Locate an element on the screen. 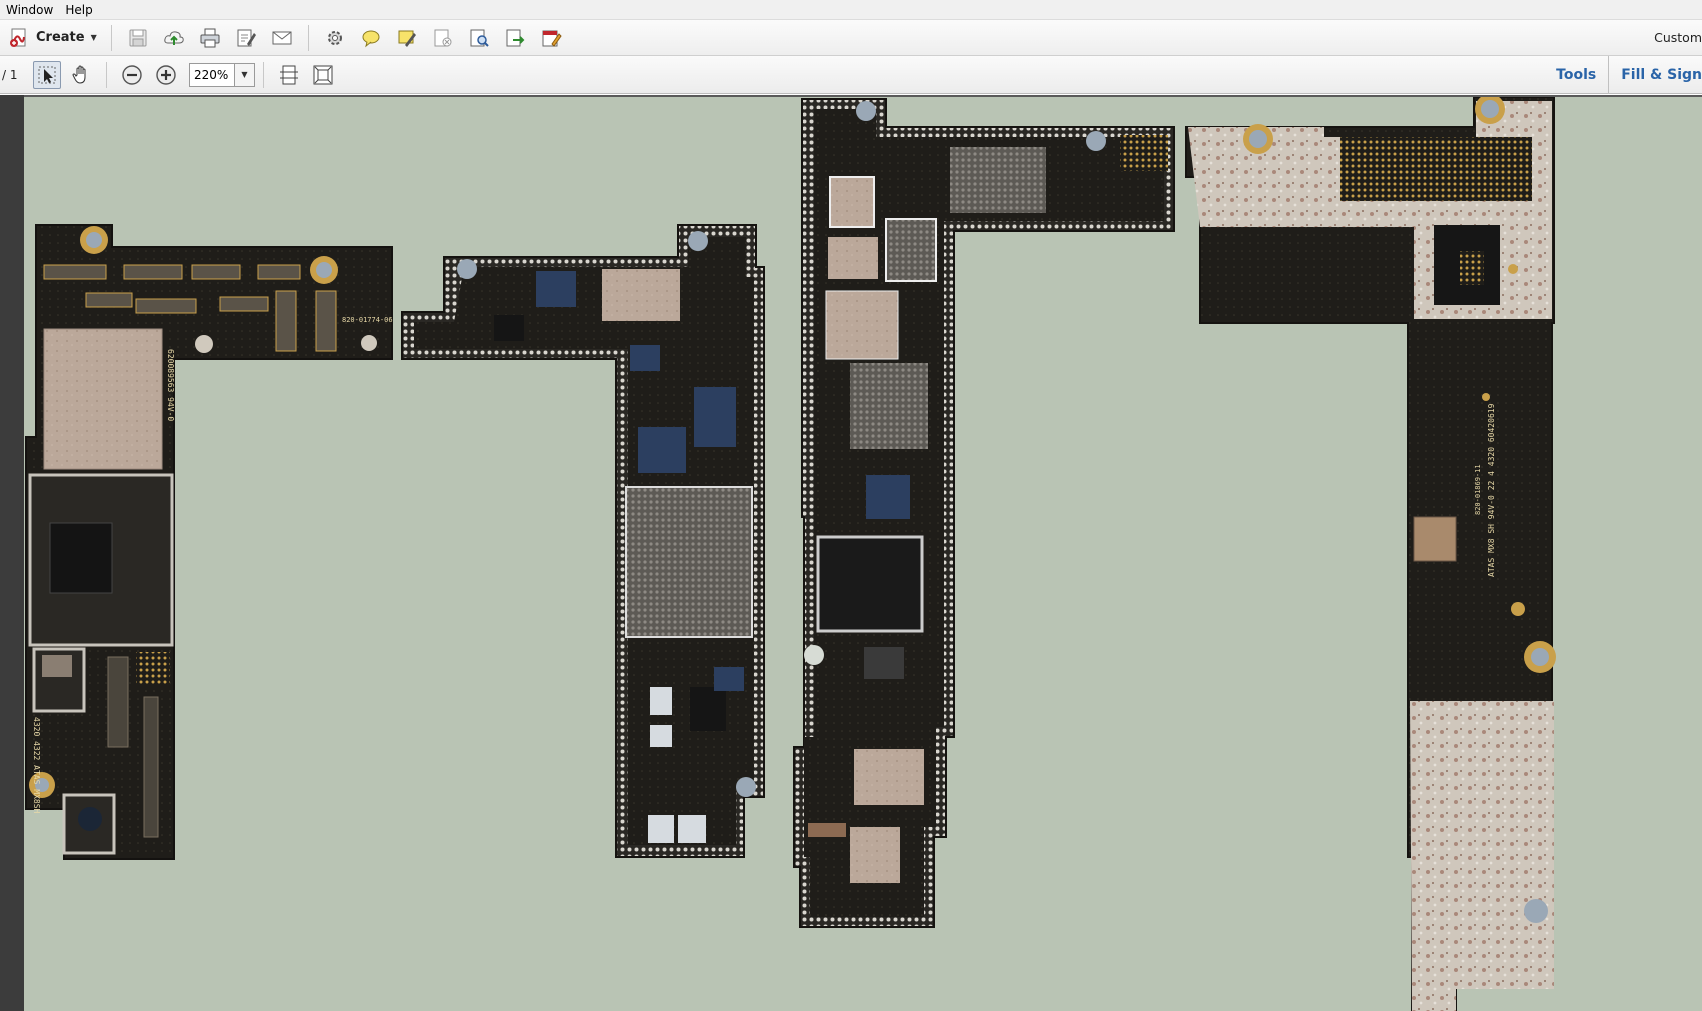  create-label: Create is located at coordinates (60, 37).